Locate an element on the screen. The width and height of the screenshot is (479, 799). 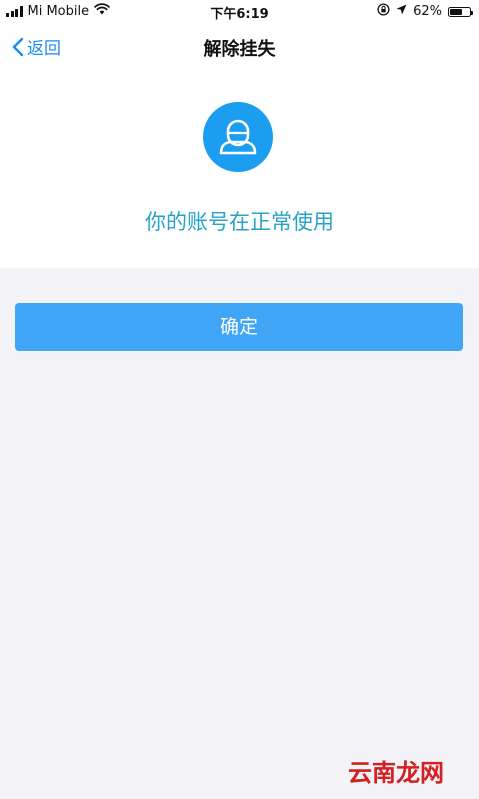
watermark-logo: 云南龙网 is located at coordinates (396, 773).